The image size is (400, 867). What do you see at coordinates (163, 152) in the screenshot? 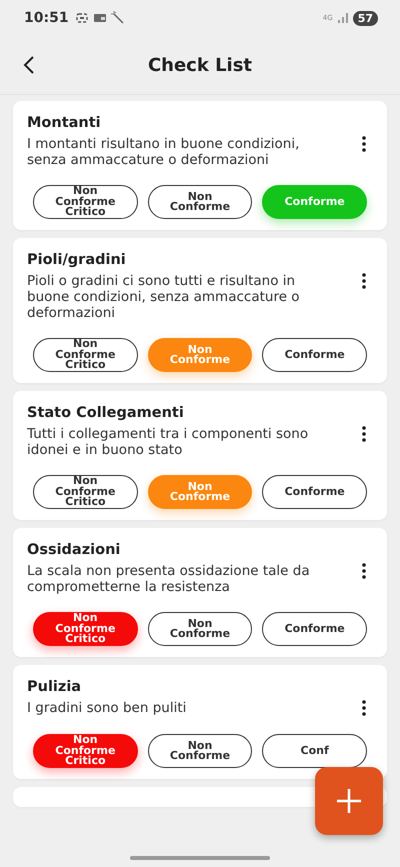
I see `item-description: I montanti risultano in buone condizioni, senza ammaccature o deformazioni` at bounding box center [163, 152].